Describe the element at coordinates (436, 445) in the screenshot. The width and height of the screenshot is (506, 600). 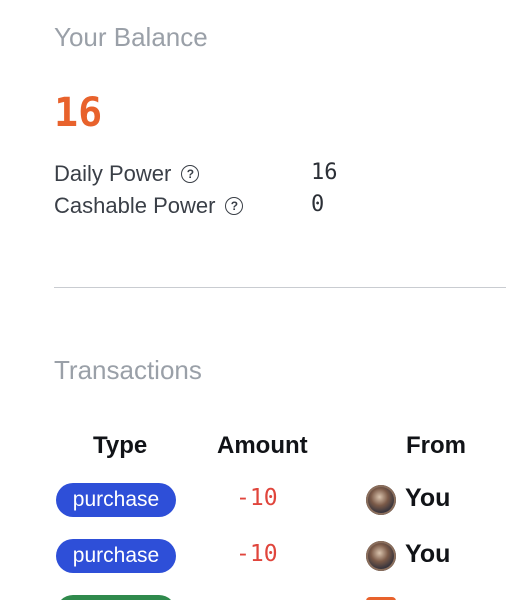
I see `column-header-from: From` at that location.